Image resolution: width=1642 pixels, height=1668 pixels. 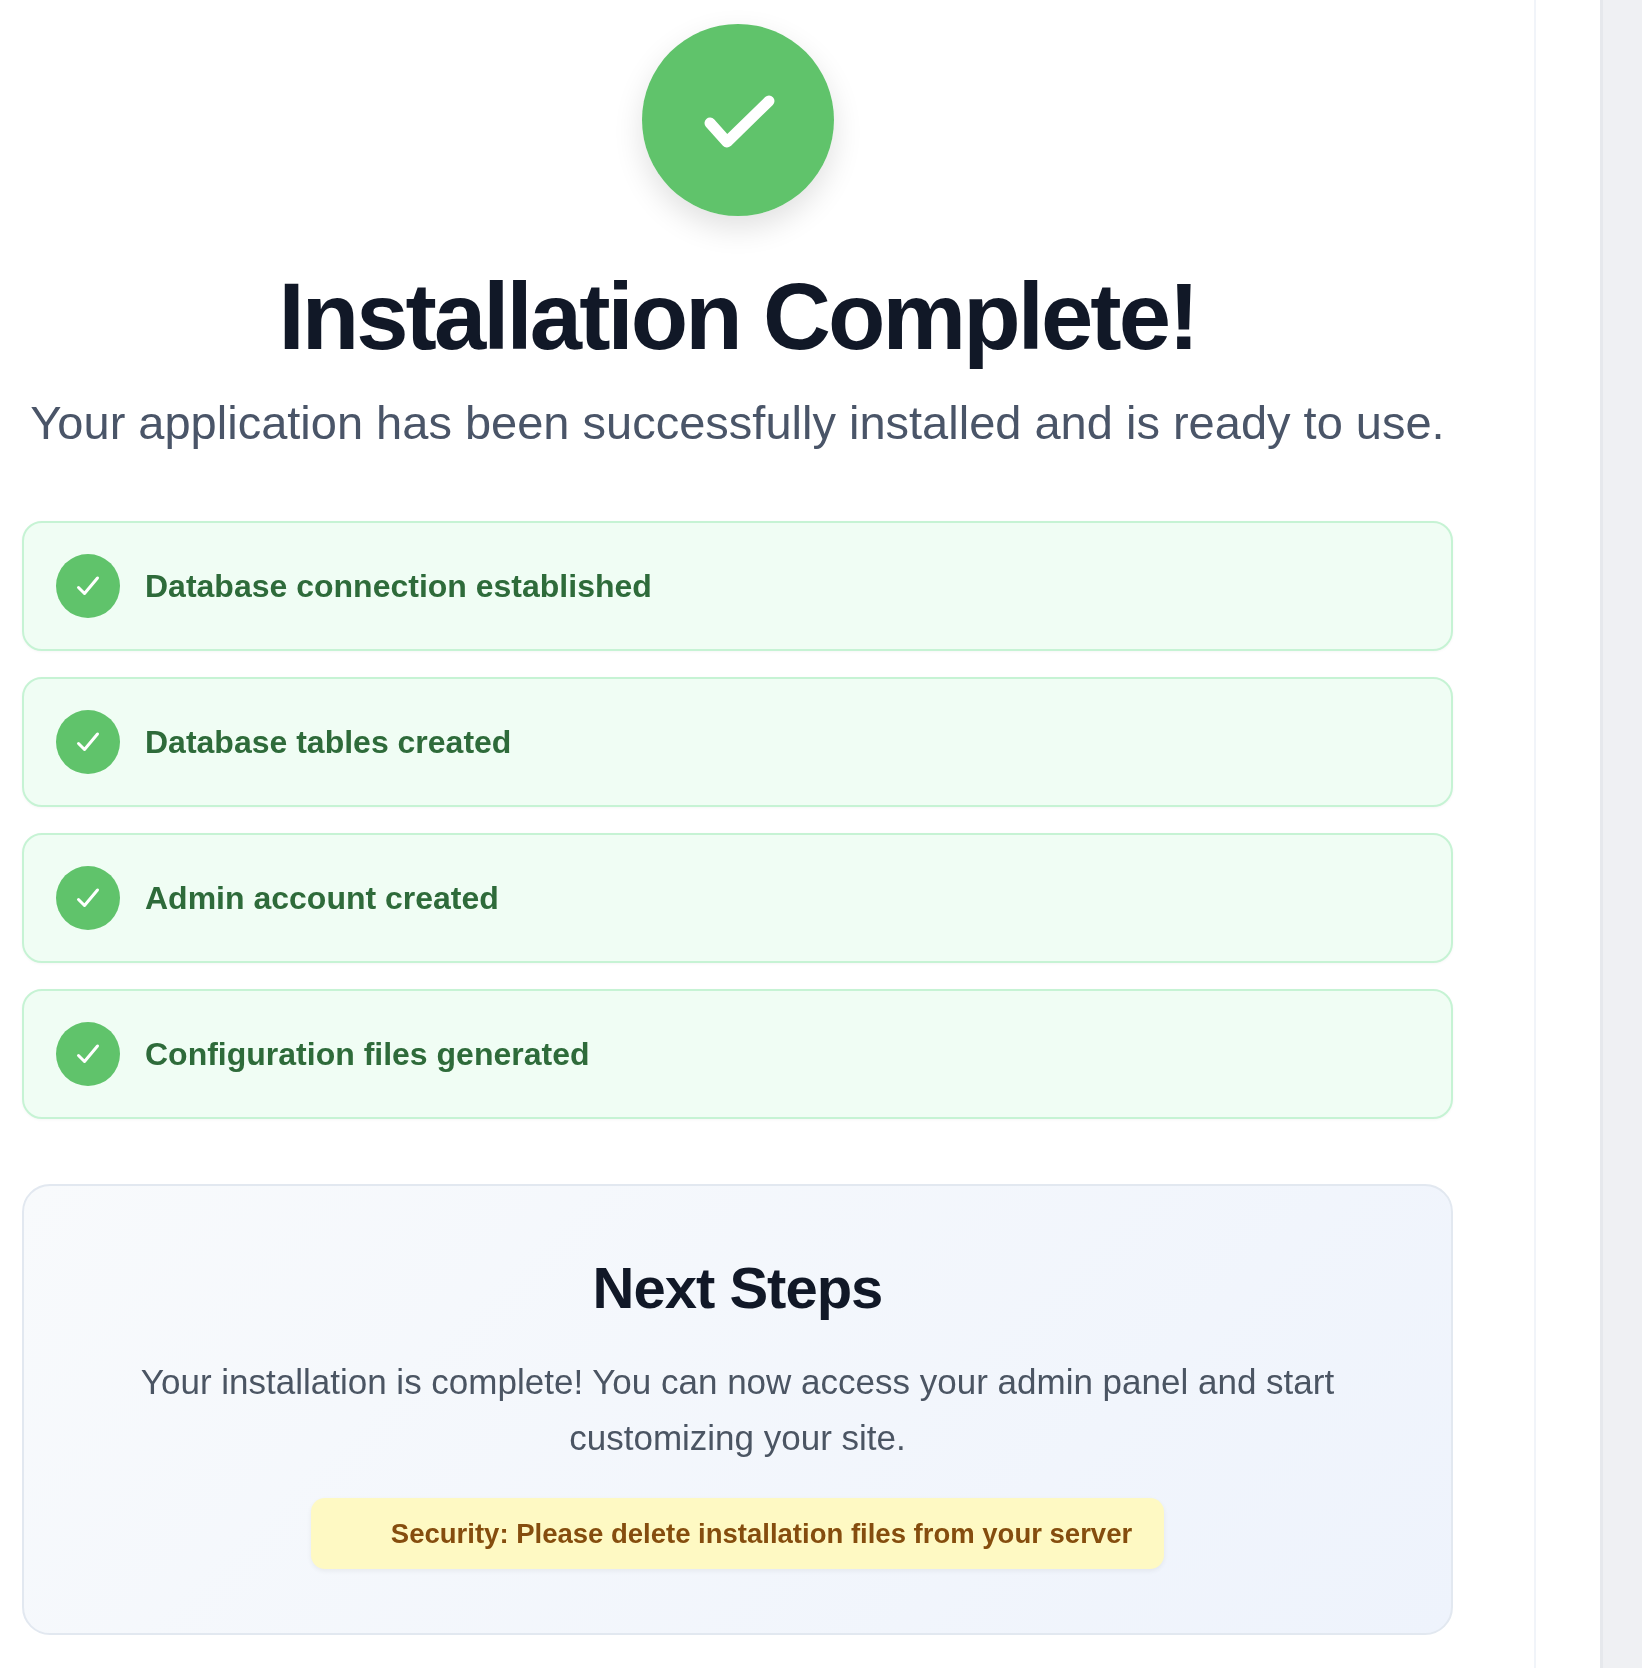 What do you see at coordinates (737, 120) in the screenshot?
I see `success-check-icon` at bounding box center [737, 120].